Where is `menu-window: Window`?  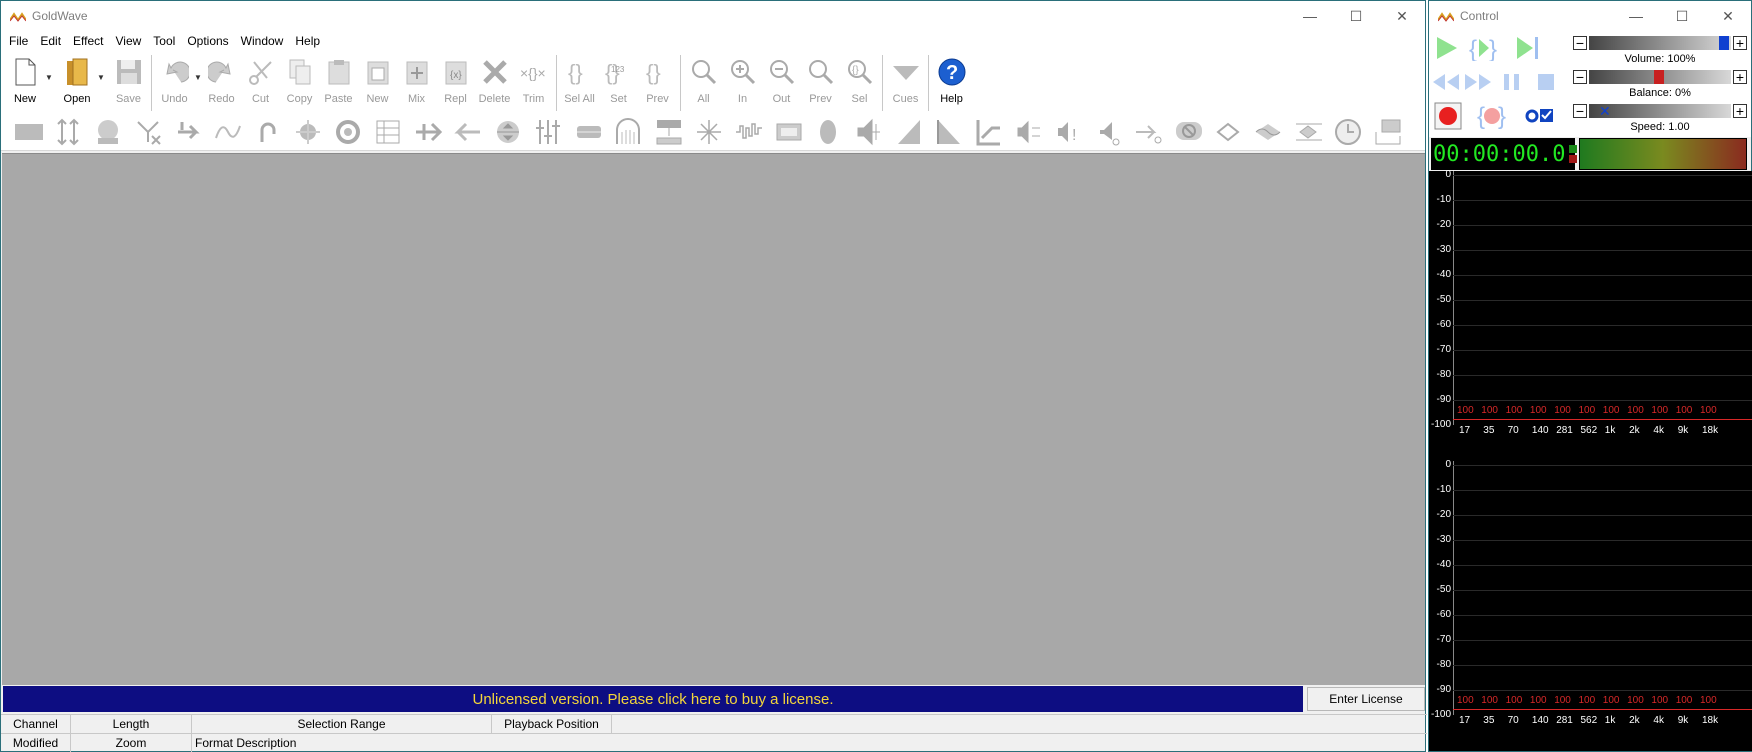 menu-window: Window is located at coordinates (262, 41).